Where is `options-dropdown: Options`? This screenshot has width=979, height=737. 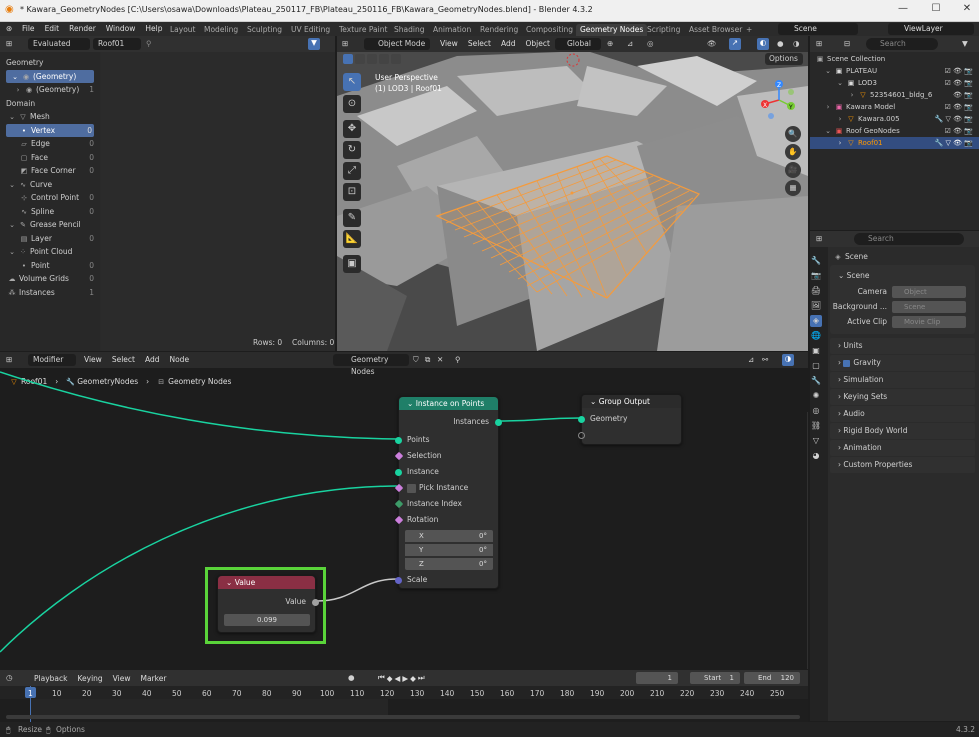
options-dropdown: Options is located at coordinates (784, 59).